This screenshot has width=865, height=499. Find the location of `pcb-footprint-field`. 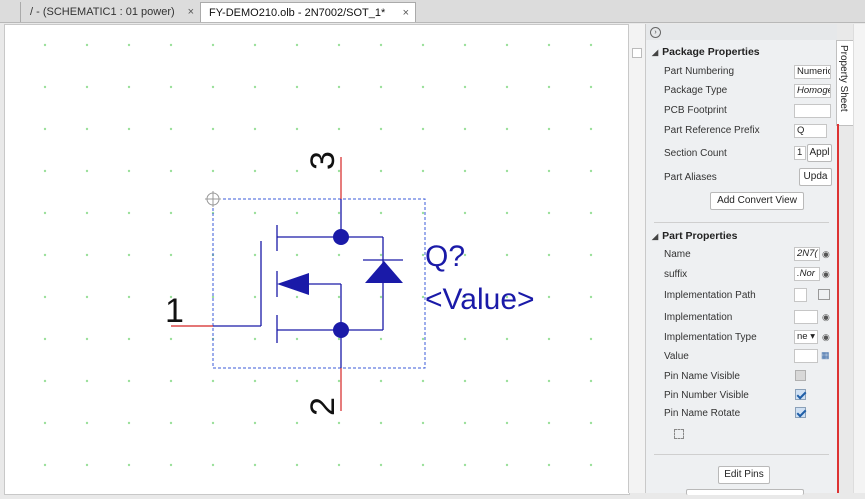

pcb-footprint-field is located at coordinates (812, 111).